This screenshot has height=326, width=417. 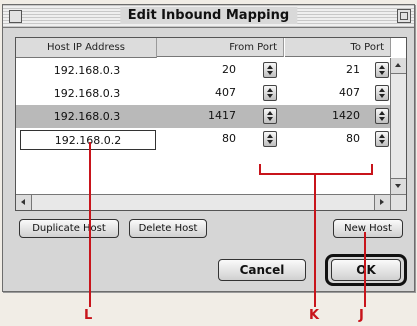 I want to click on column-header-host-ip: Host IP Address, so click(x=86, y=48).